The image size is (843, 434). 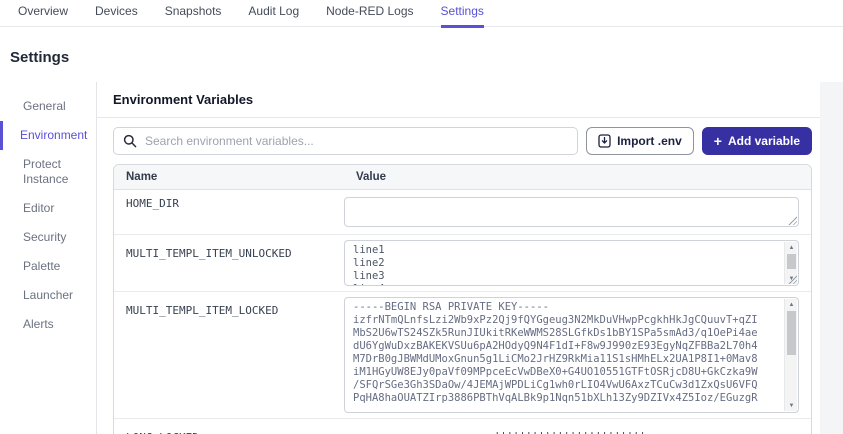 I want to click on env-var-value-cell: line1 line2 line3 line4 ▲ ▼, so click(x=577, y=263).